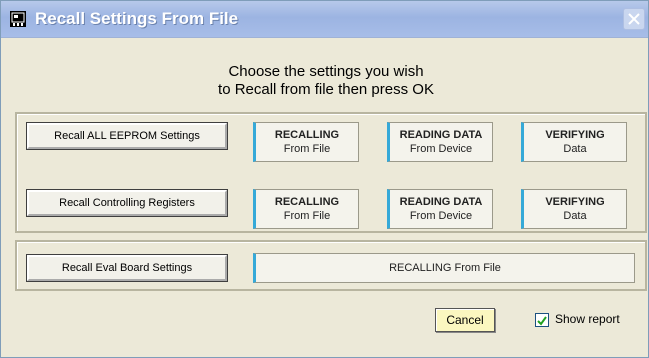 The width and height of the screenshot is (649, 358). I want to click on show-report-checkbox, so click(542, 320).